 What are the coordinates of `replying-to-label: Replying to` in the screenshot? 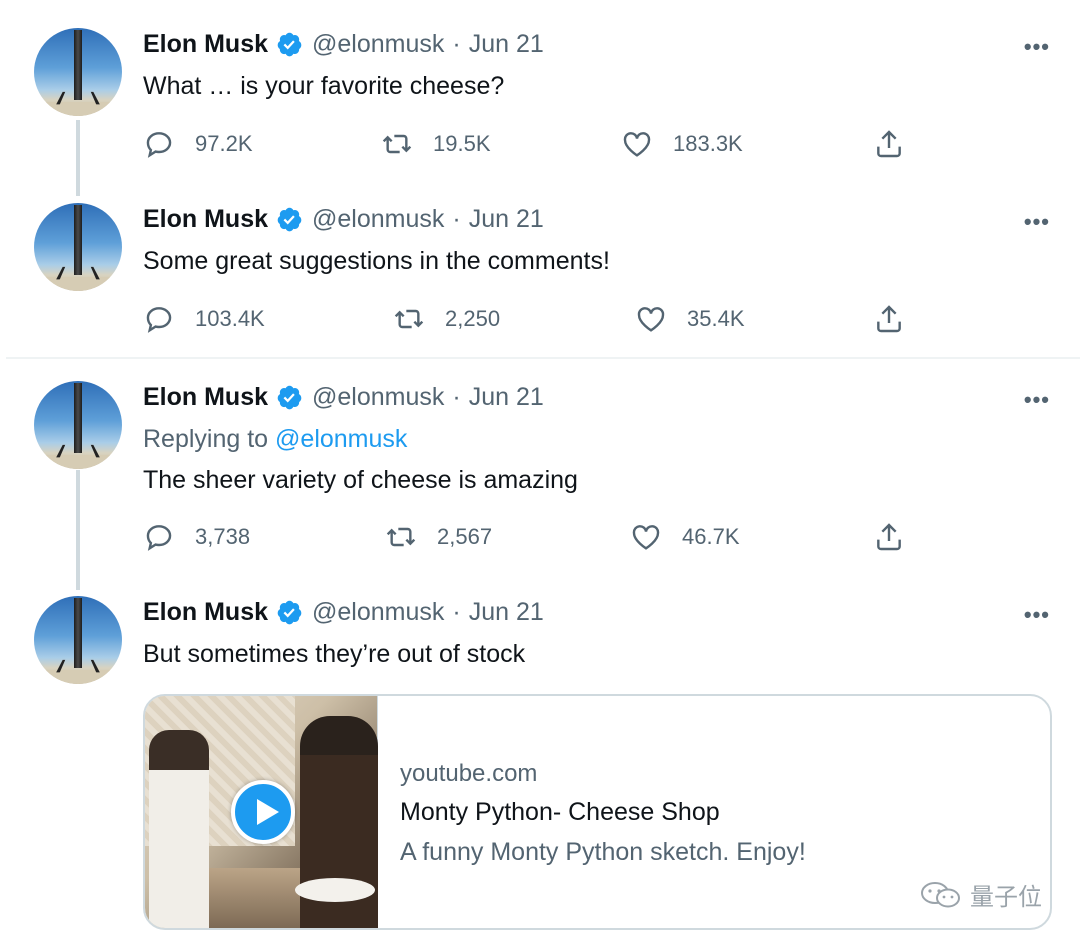 It's located at (206, 439).